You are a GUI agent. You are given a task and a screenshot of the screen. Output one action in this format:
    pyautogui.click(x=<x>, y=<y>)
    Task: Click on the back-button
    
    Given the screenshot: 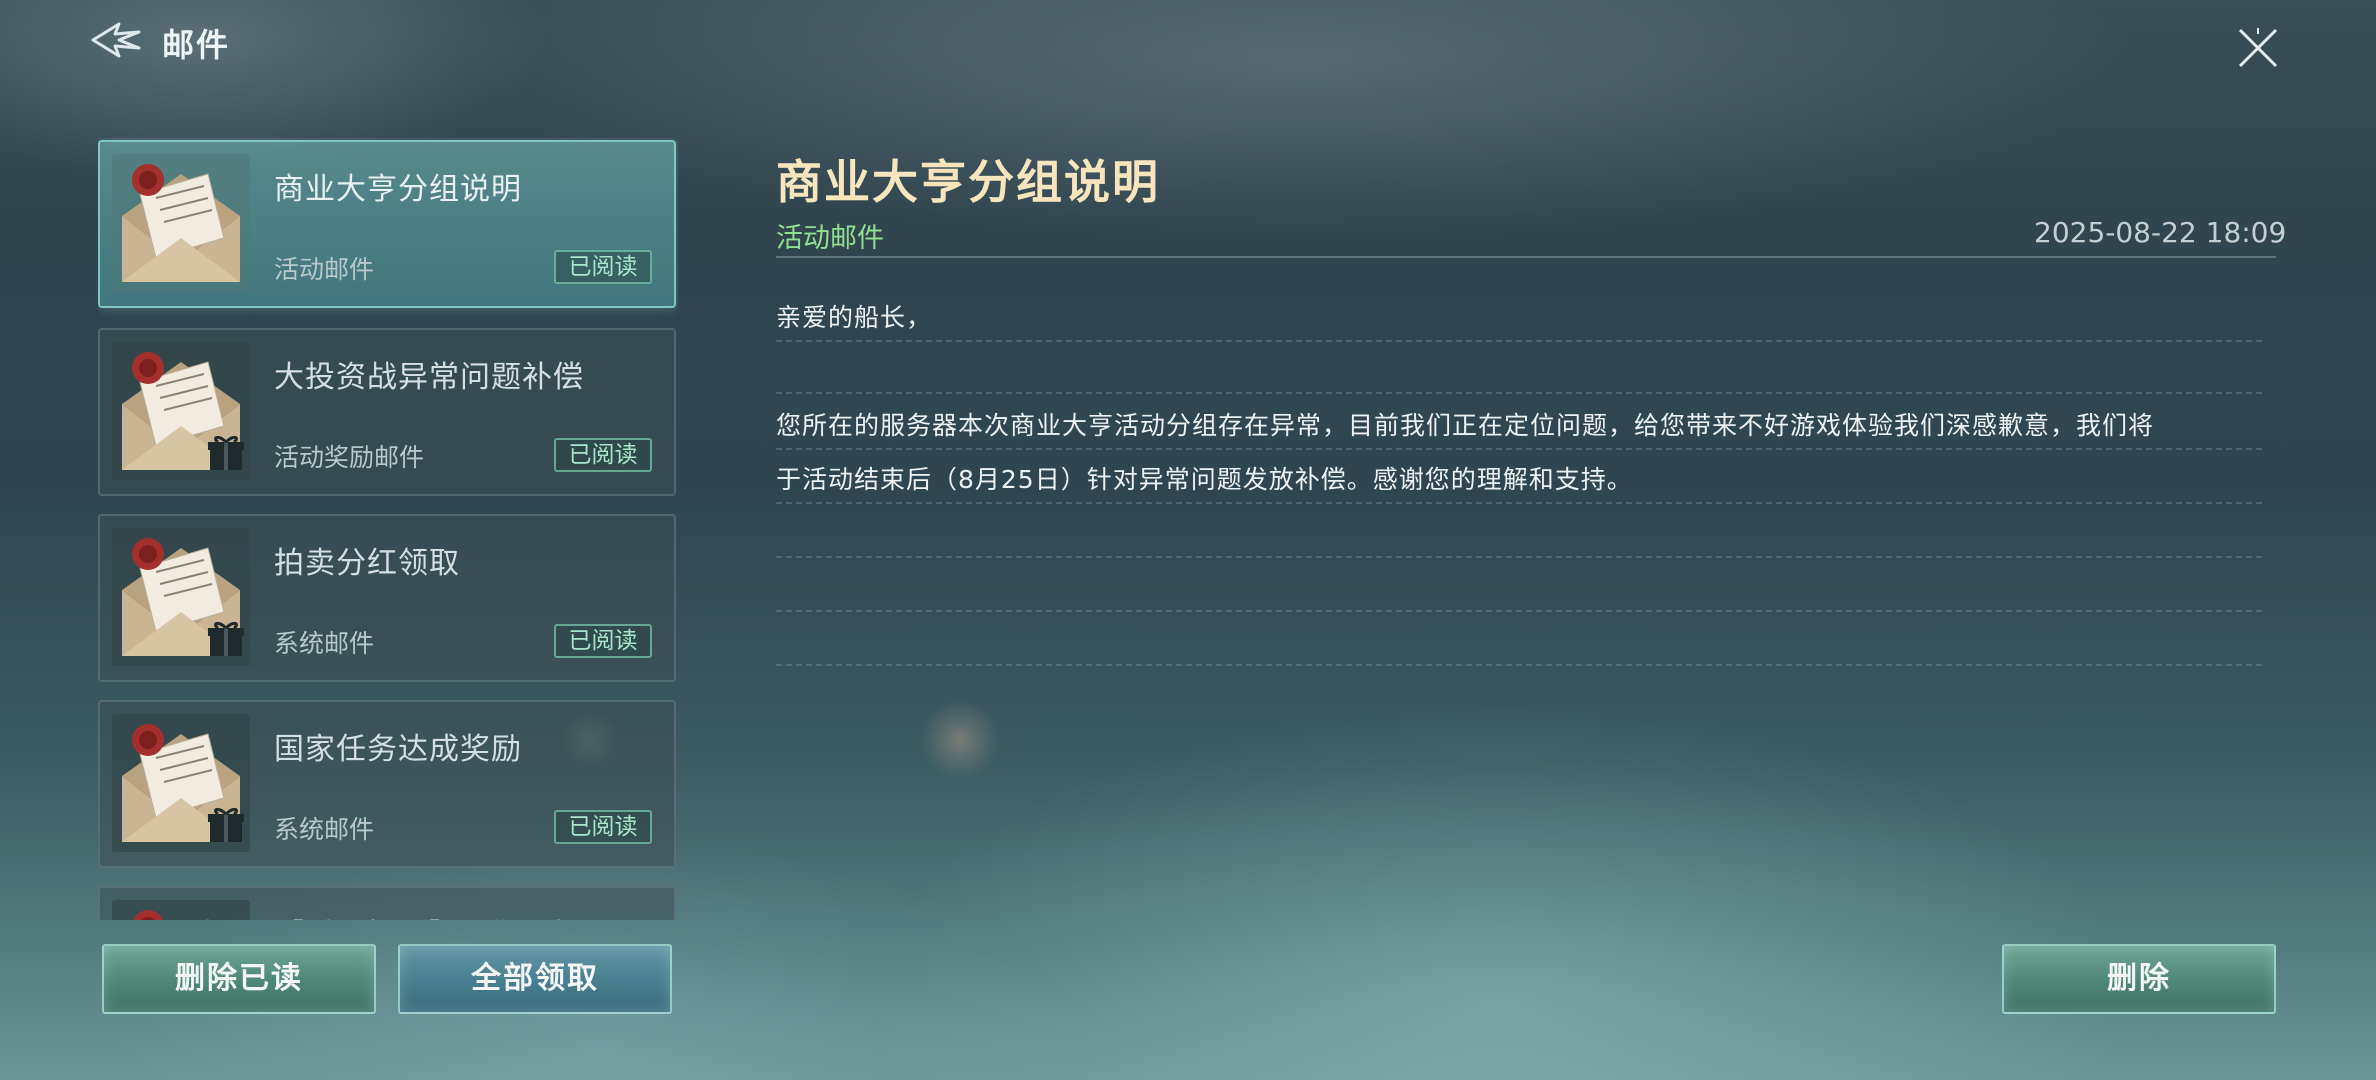 What is the action you would take?
    pyautogui.click(x=116, y=40)
    